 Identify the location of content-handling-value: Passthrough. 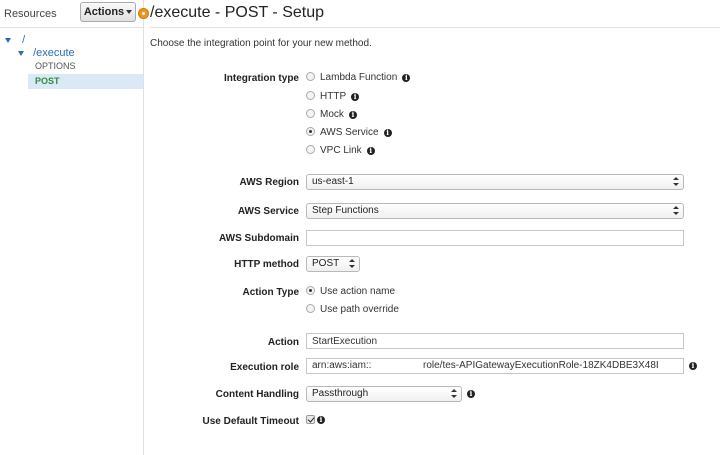
(340, 393).